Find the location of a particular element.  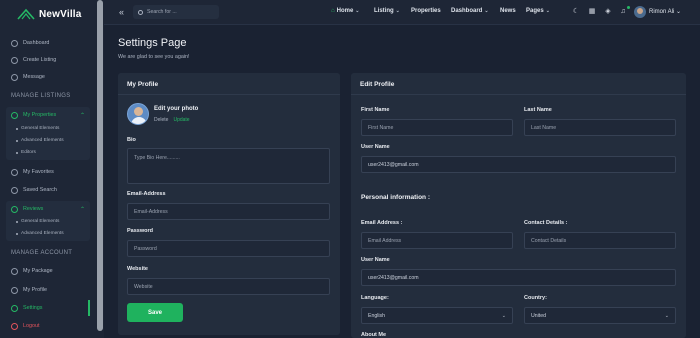

brand-logo: NewVilla is located at coordinates (49, 14).